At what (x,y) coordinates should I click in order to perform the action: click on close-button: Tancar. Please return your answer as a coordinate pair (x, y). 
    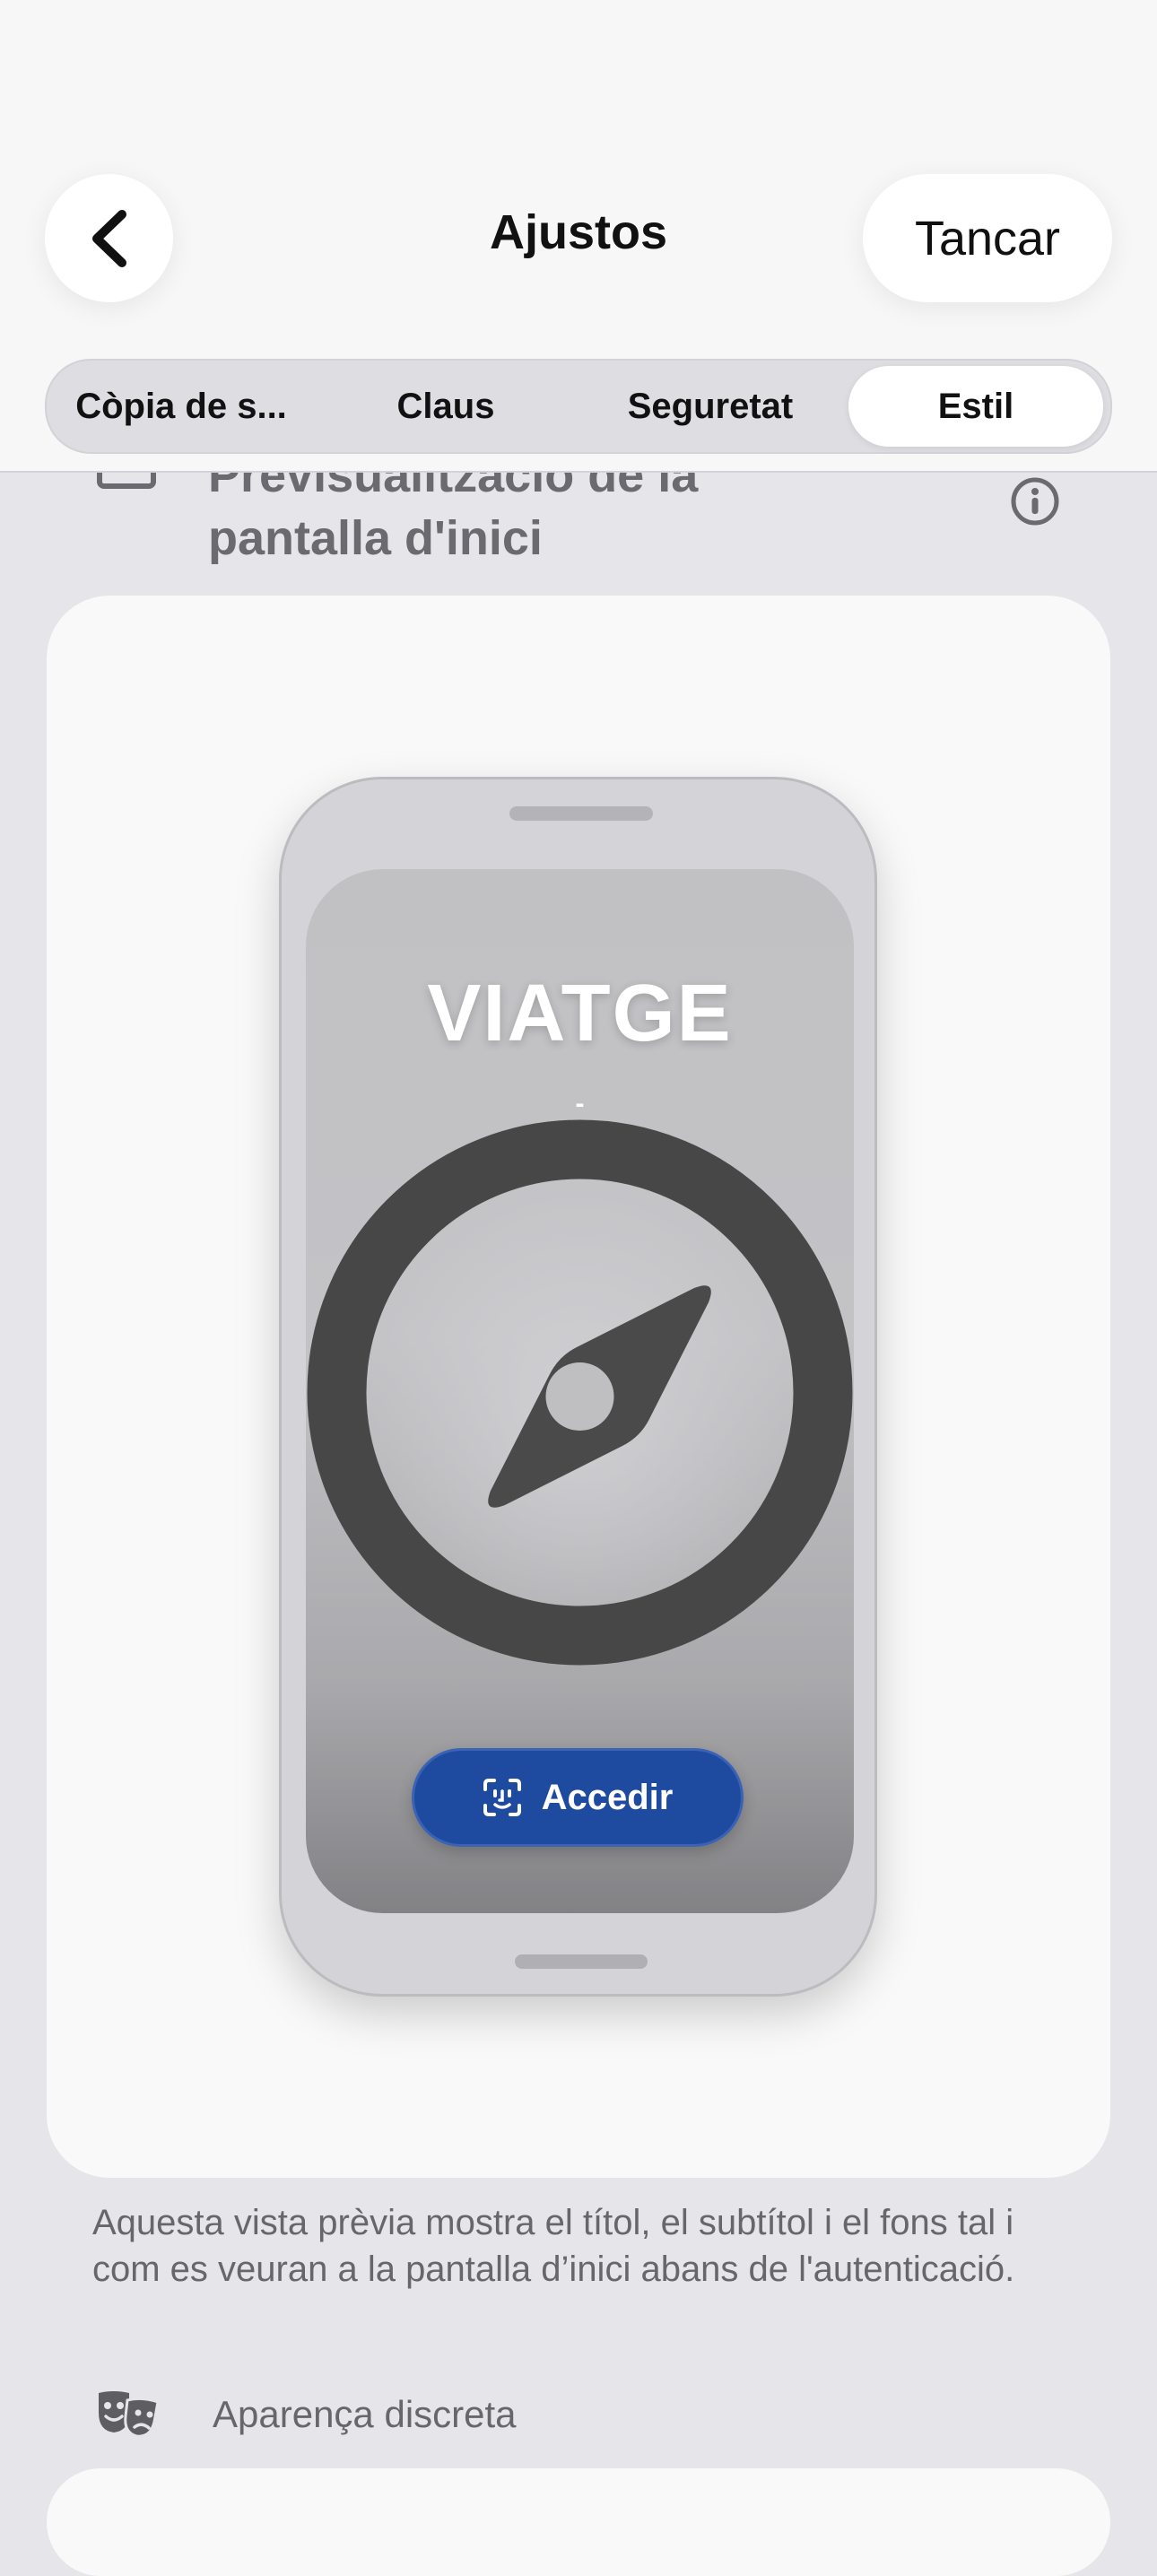
    Looking at the image, I should click on (987, 238).